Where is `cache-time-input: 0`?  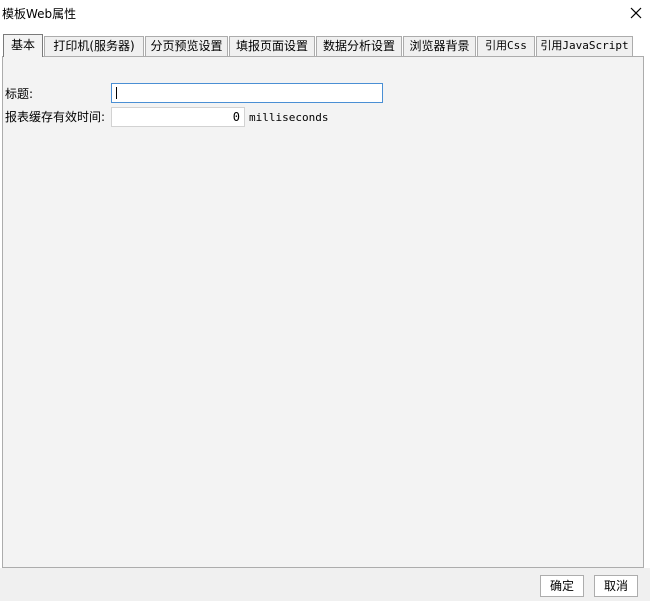
cache-time-input: 0 is located at coordinates (178, 117).